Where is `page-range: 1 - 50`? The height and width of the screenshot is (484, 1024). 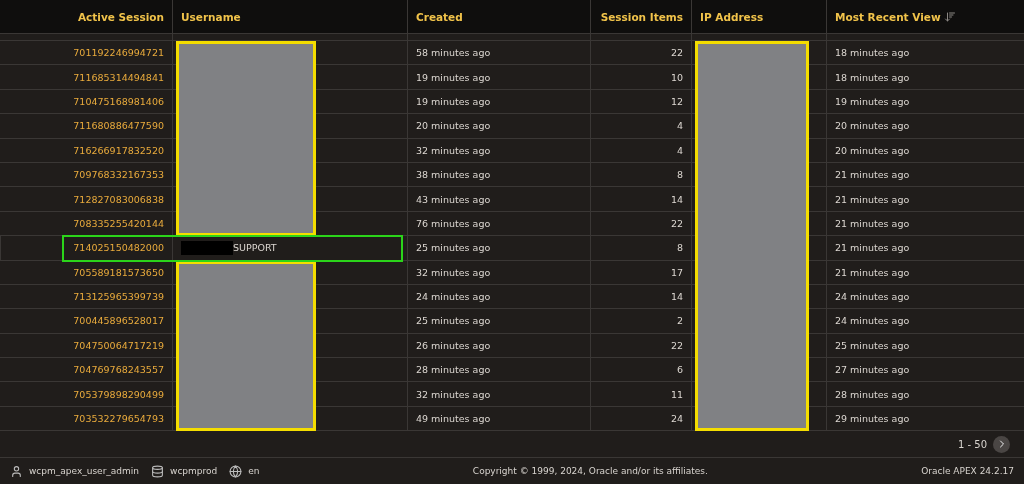
page-range: 1 - 50 is located at coordinates (972, 444).